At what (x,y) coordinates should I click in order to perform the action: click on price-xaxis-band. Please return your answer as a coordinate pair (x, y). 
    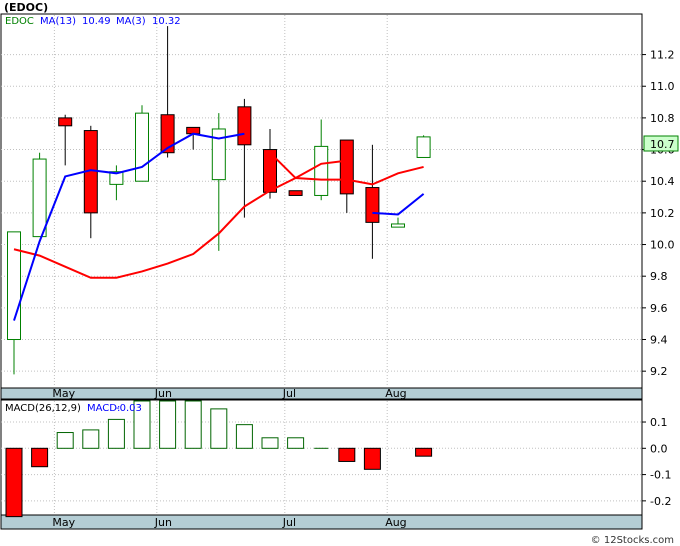
    Looking at the image, I should click on (321, 393).